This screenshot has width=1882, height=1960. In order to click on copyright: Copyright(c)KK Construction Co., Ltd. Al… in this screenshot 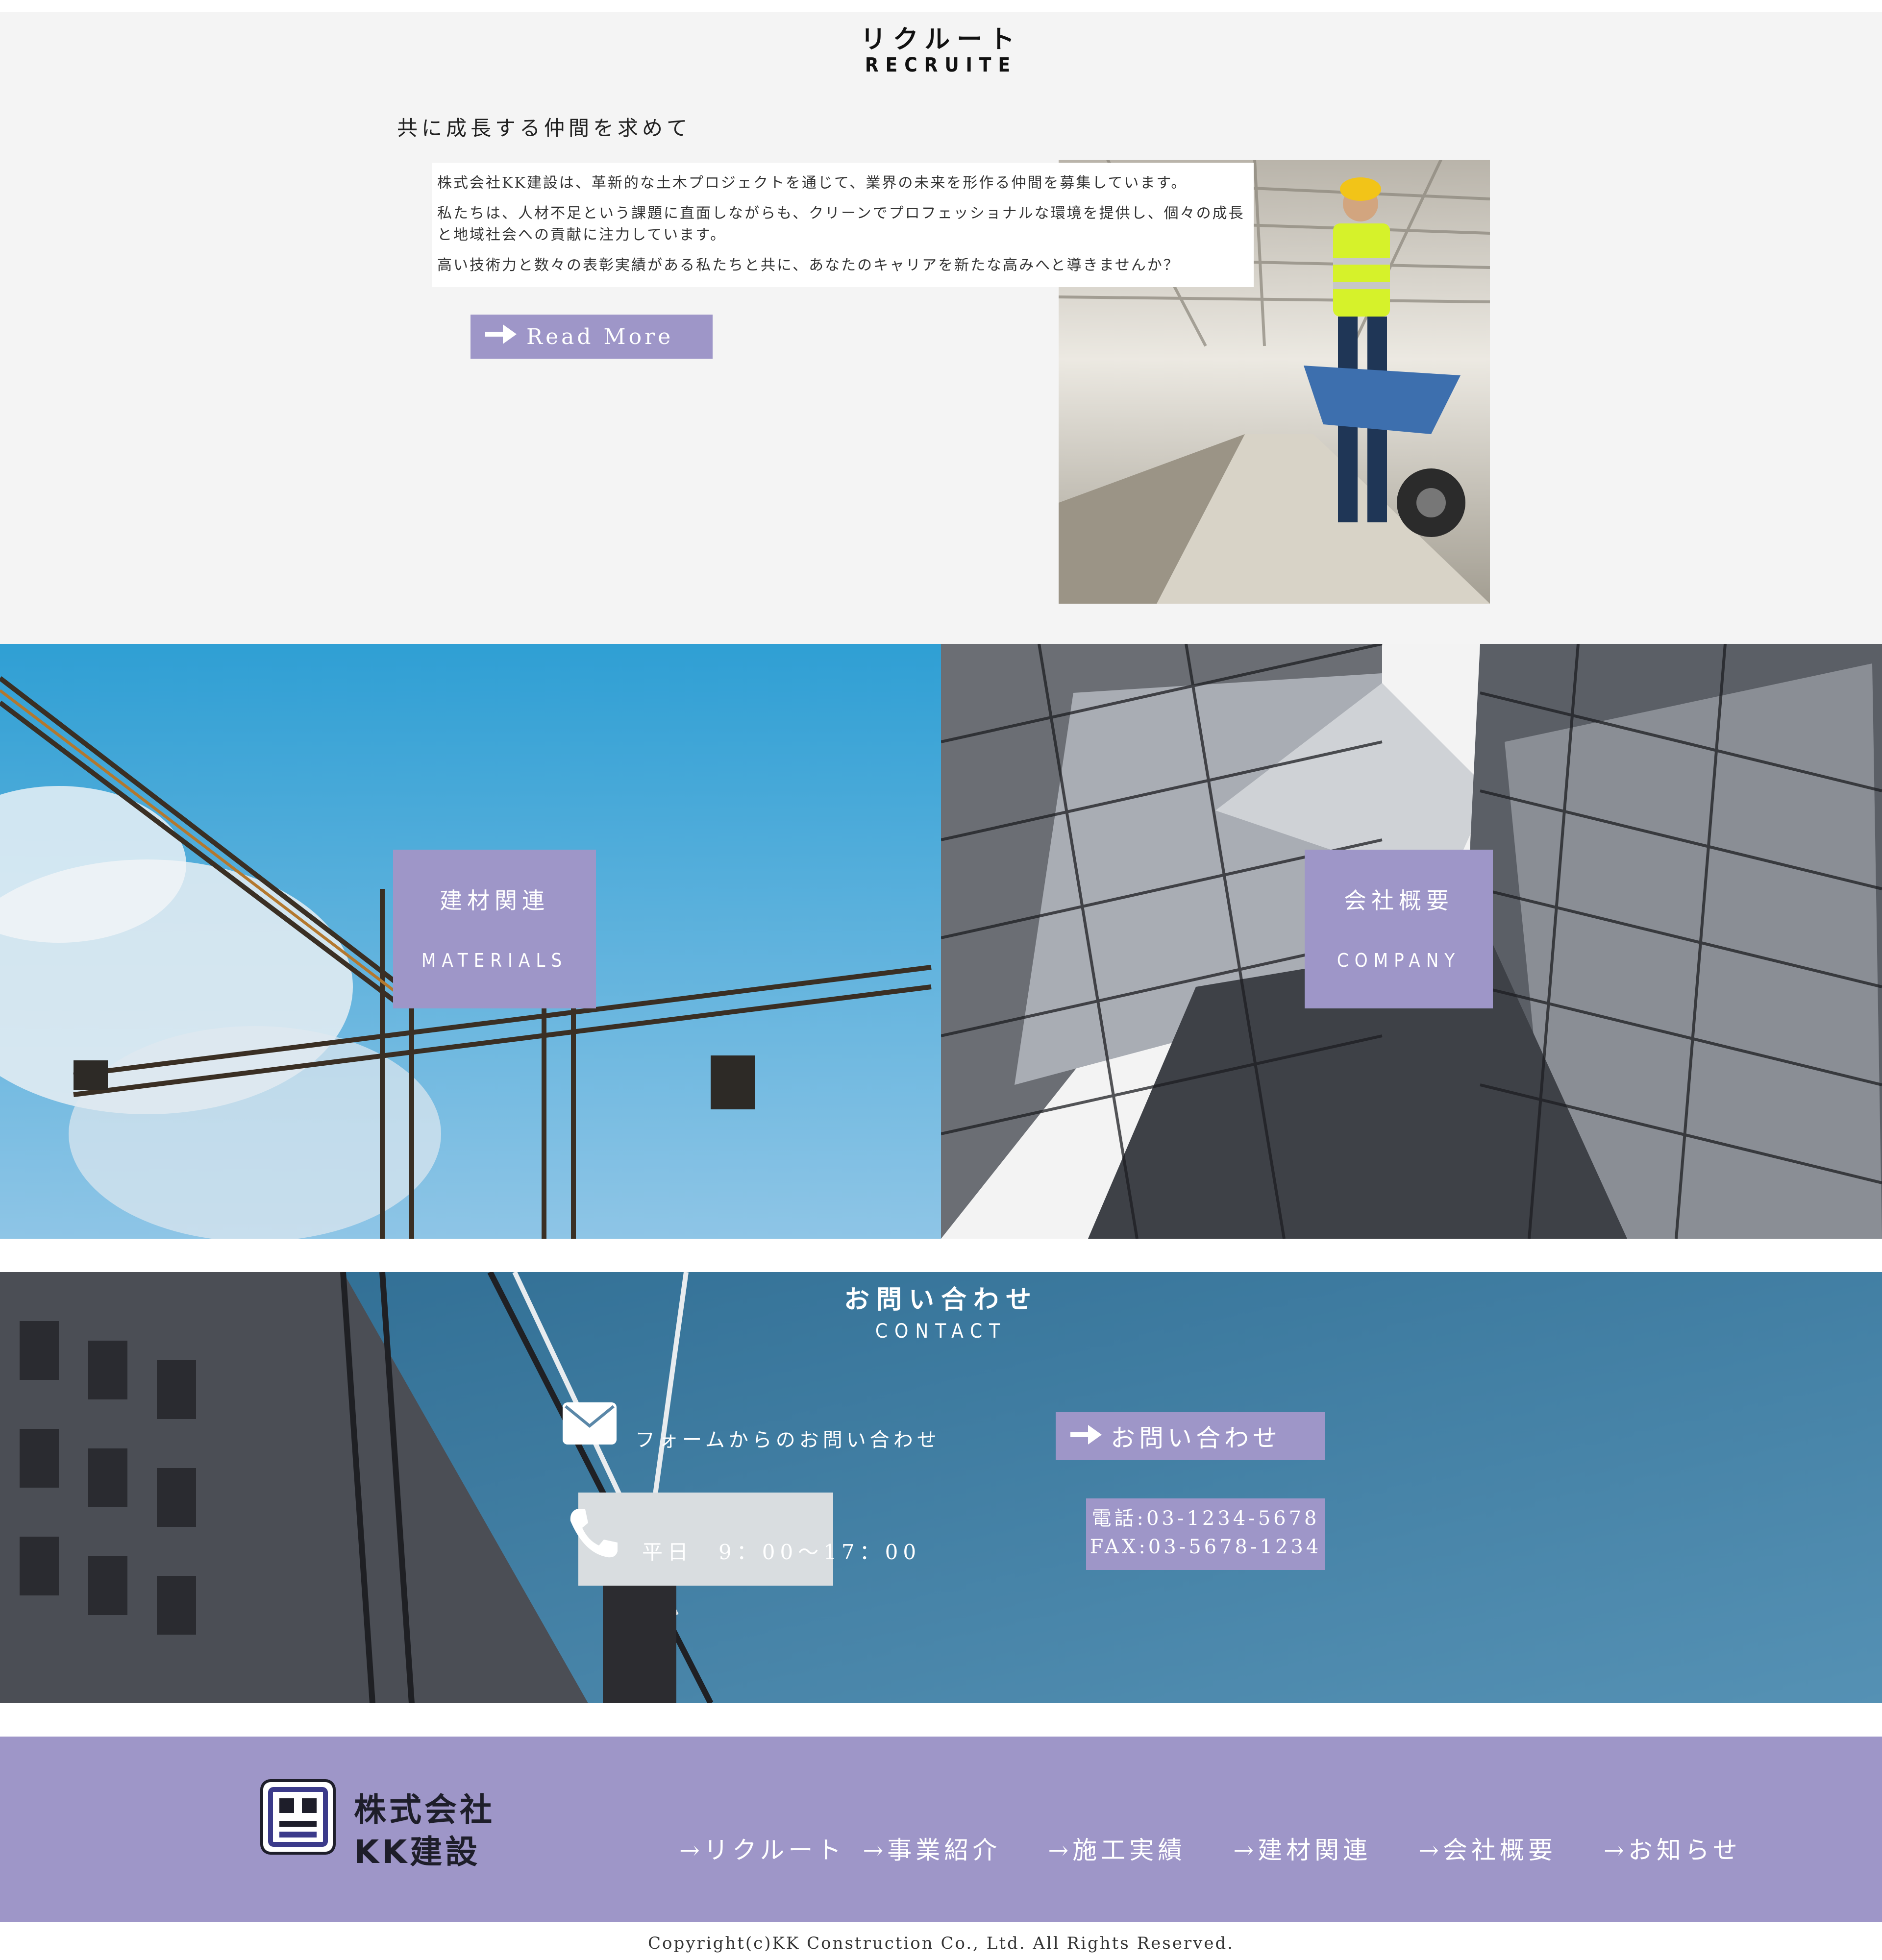, I will do `click(941, 1943)`.